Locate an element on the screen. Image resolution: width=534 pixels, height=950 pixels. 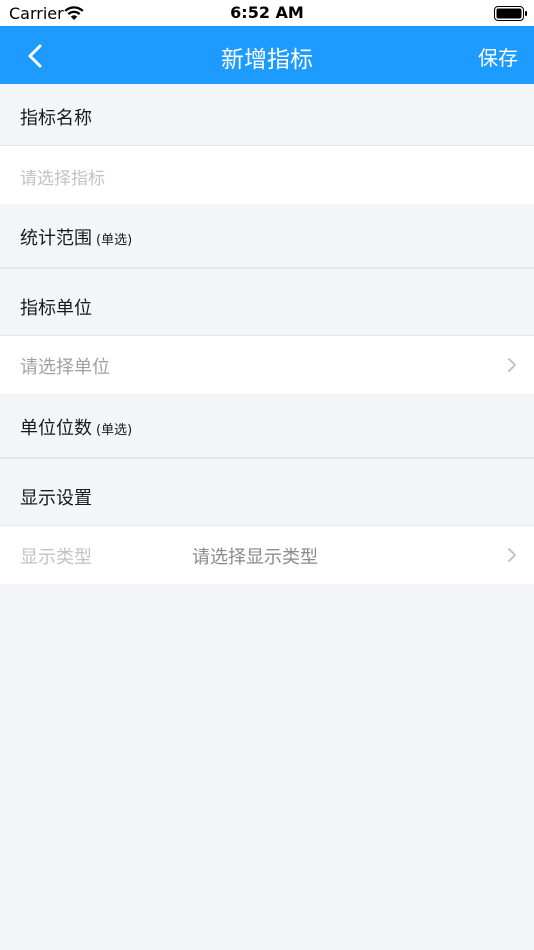
indicator-unit-header: 指标单位 is located at coordinates (267, 305).